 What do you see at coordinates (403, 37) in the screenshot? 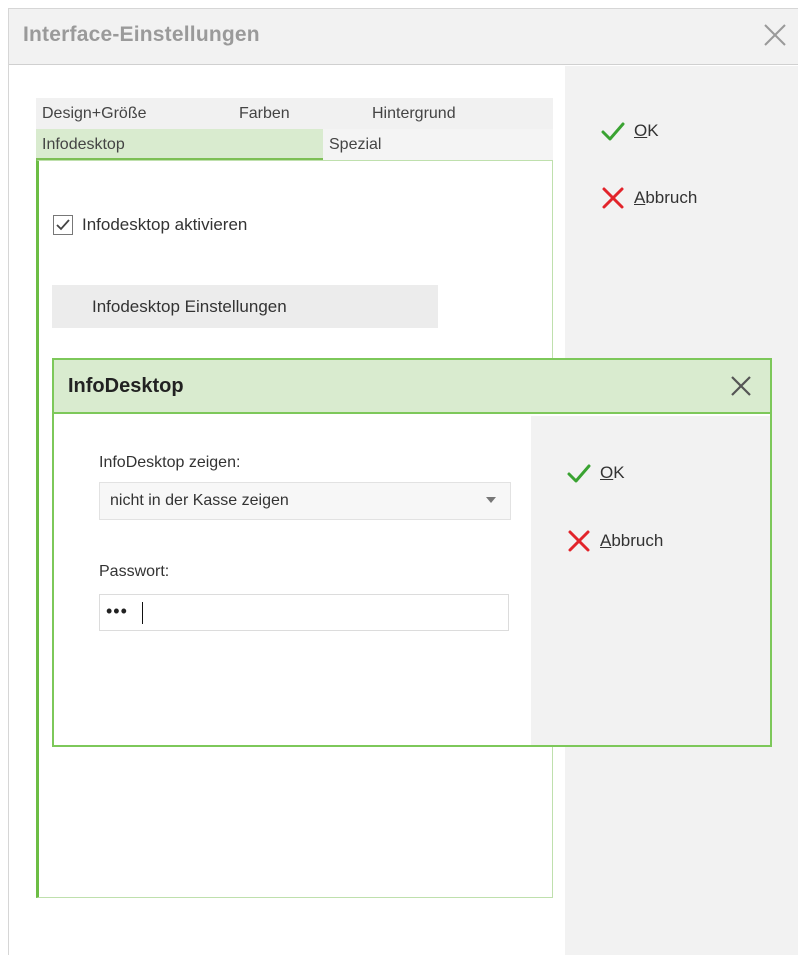
I see `window-title-bar: Interface-Einstellungen` at bounding box center [403, 37].